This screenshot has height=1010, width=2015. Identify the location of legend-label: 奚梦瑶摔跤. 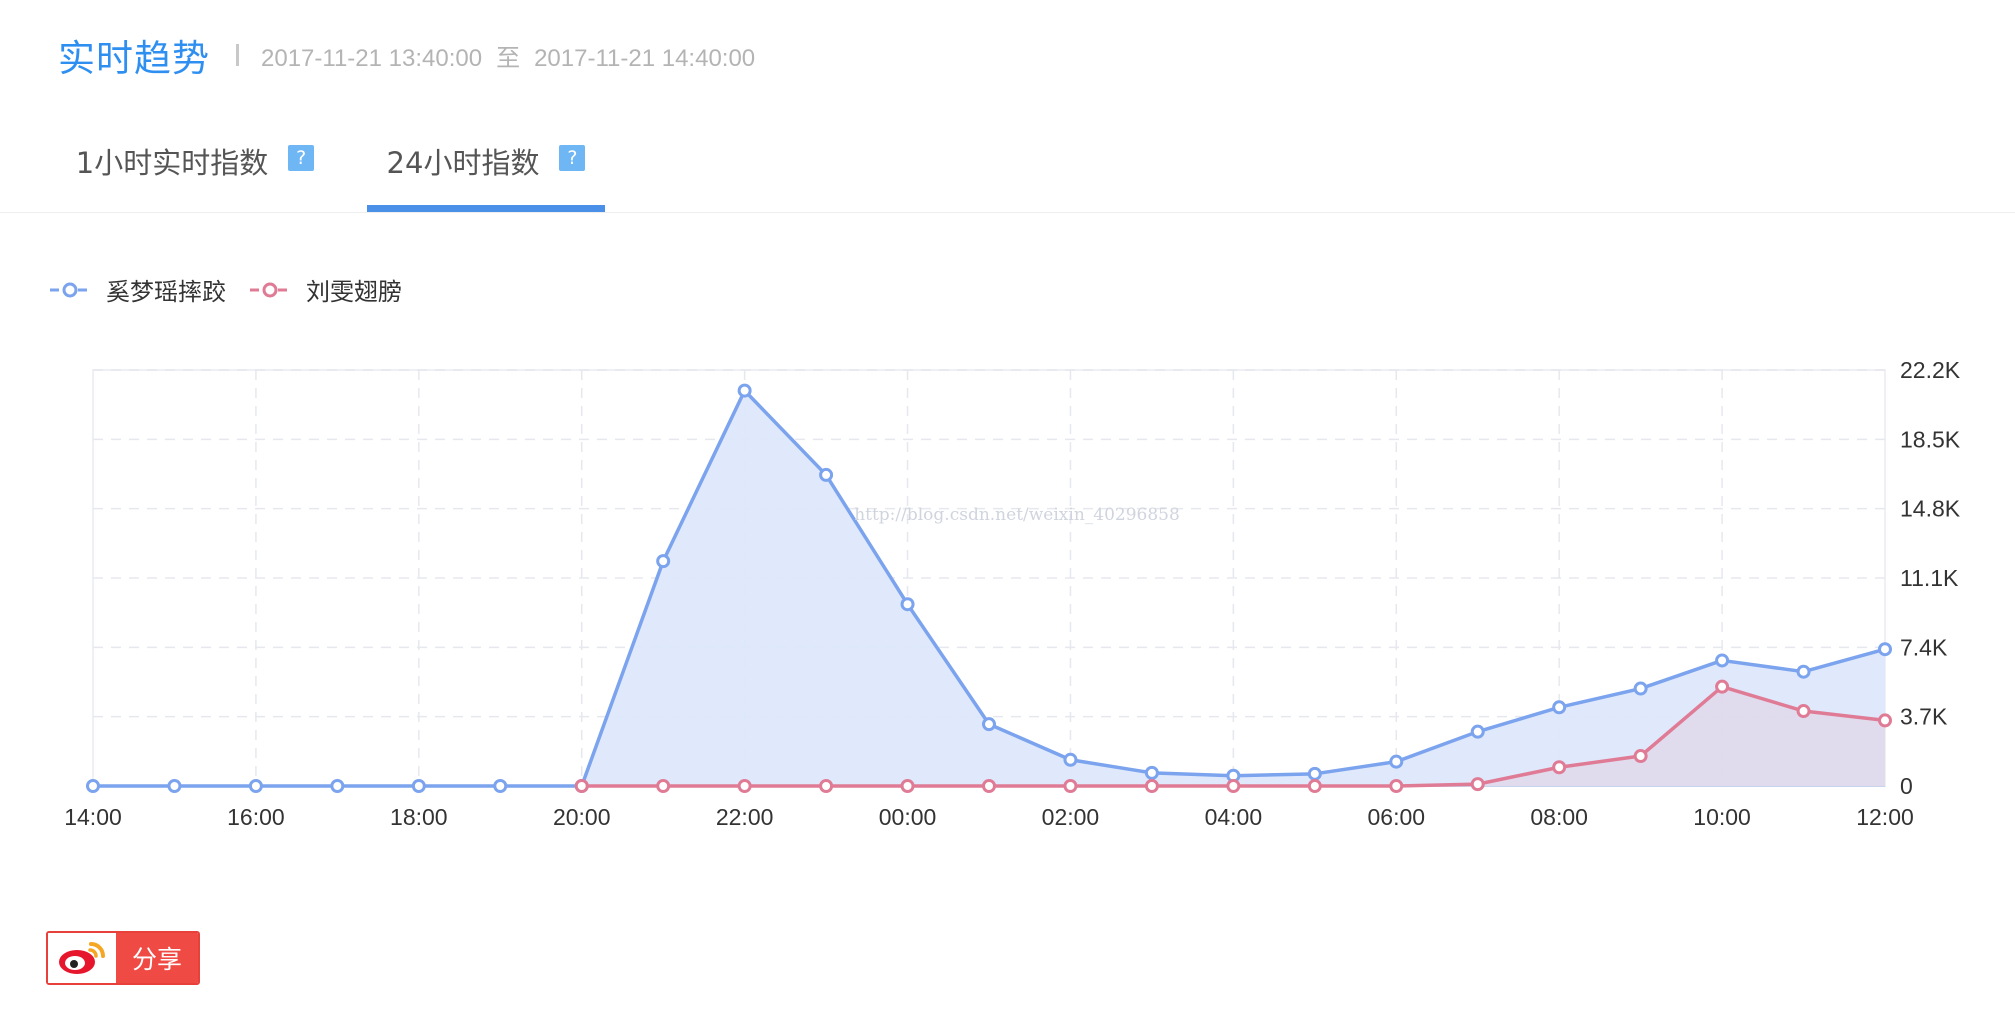
(166, 292).